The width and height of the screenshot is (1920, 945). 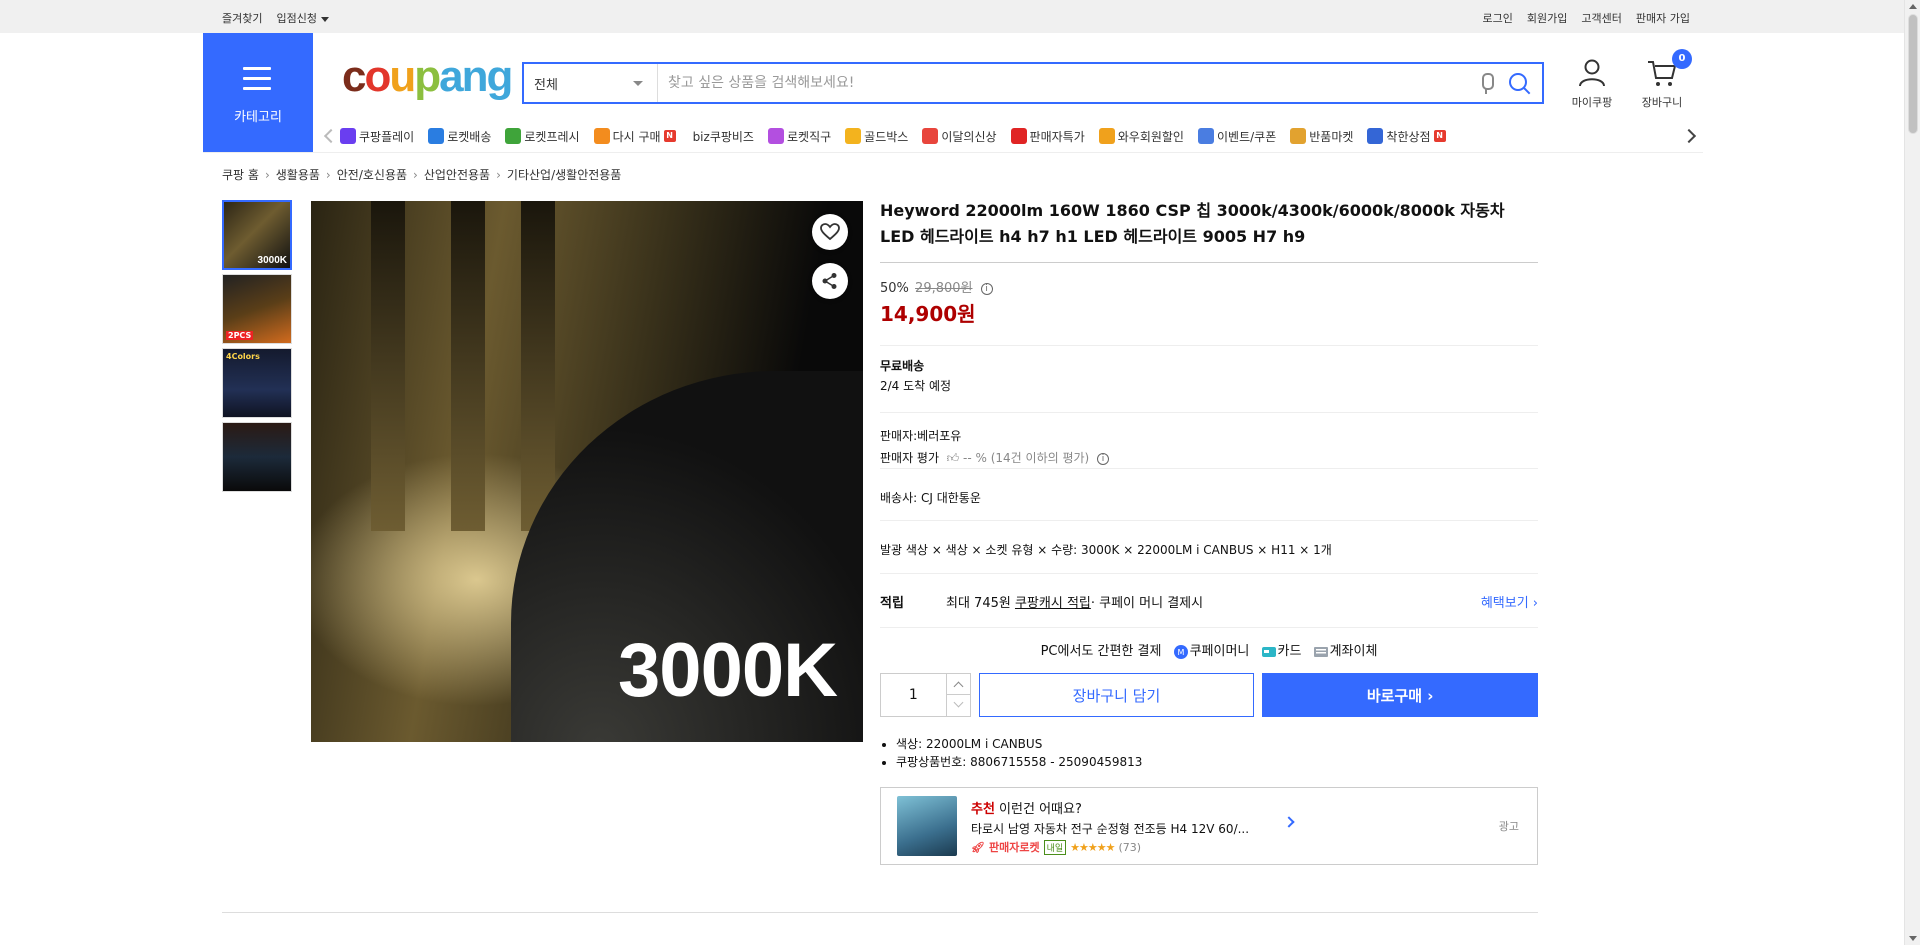 What do you see at coordinates (1116, 695) in the screenshot?
I see `add-to-cart-button: 장바구니 담기` at bounding box center [1116, 695].